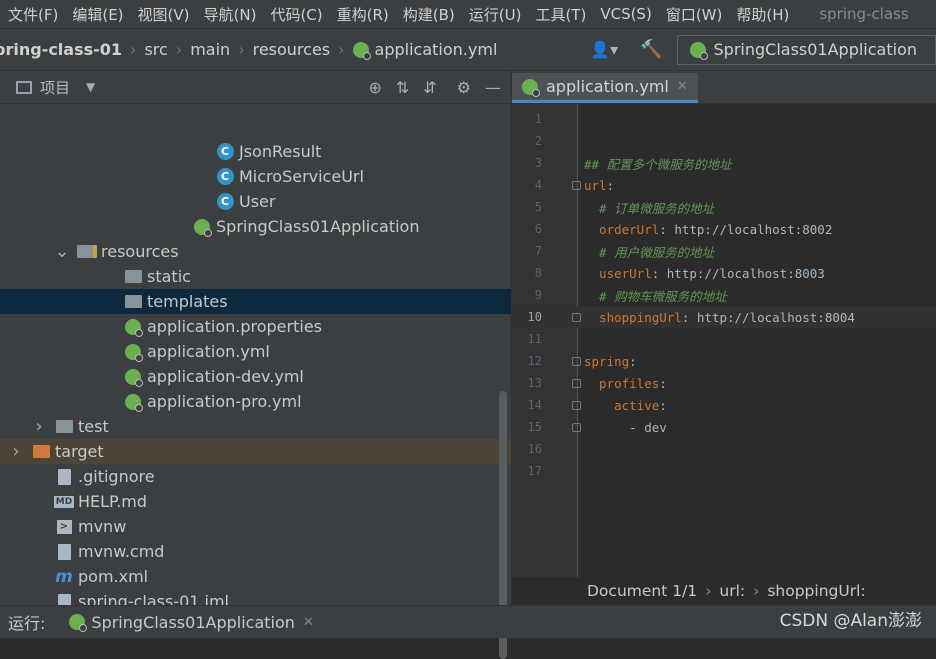 Image resolution: width=936 pixels, height=659 pixels. I want to click on code-text: shoppingUrl: http://localhost:8004, so click(719, 317).